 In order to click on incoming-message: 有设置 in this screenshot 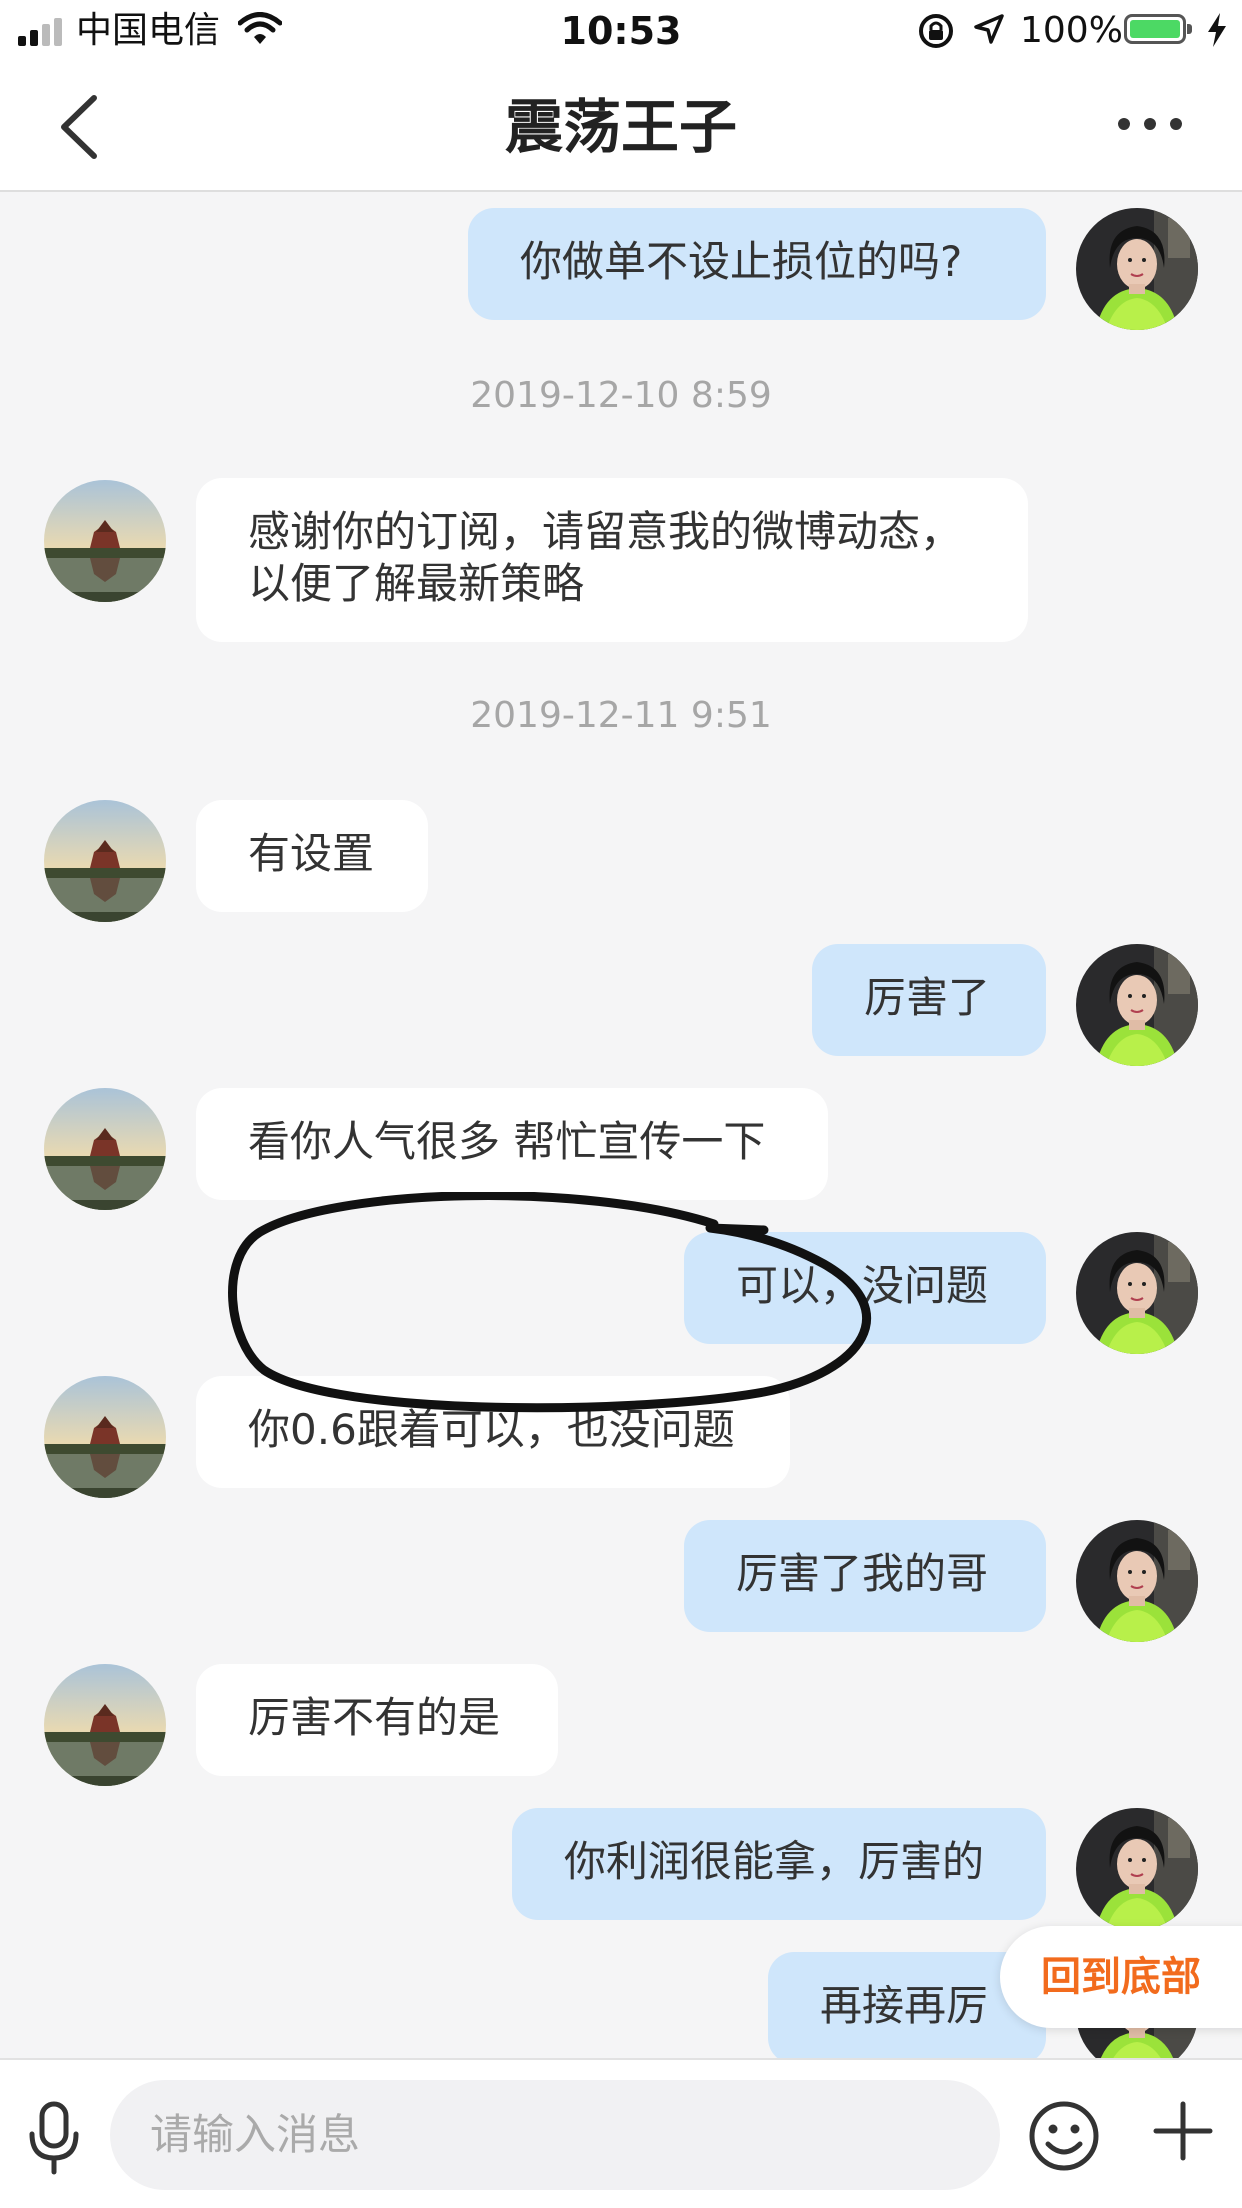, I will do `click(312, 856)`.